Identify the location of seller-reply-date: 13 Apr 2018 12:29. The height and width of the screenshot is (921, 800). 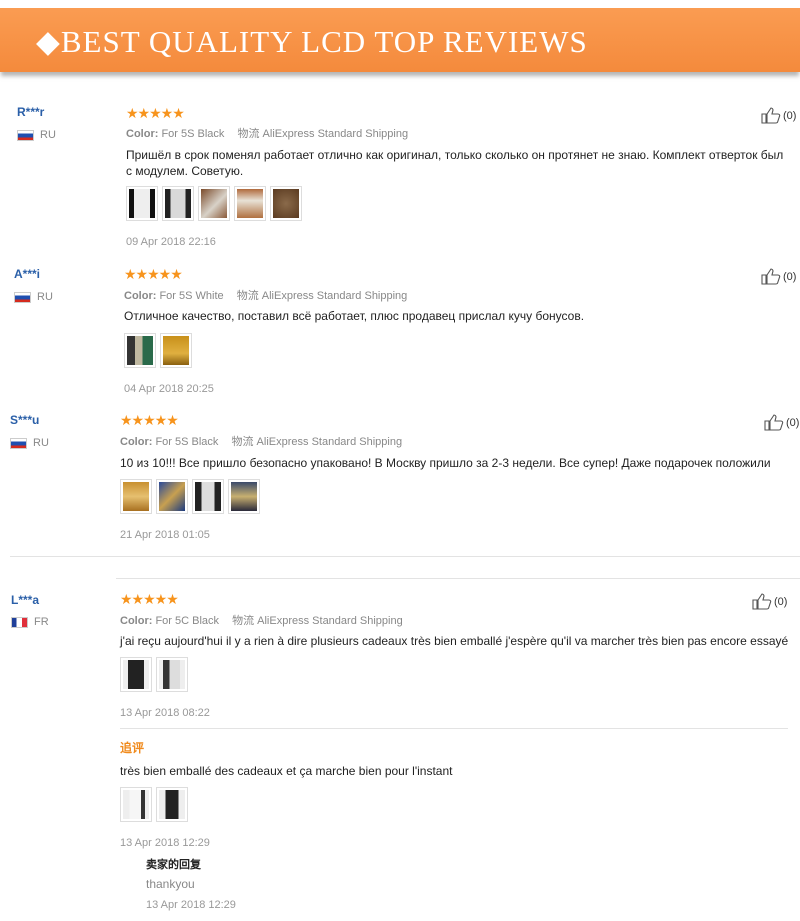
(191, 905).